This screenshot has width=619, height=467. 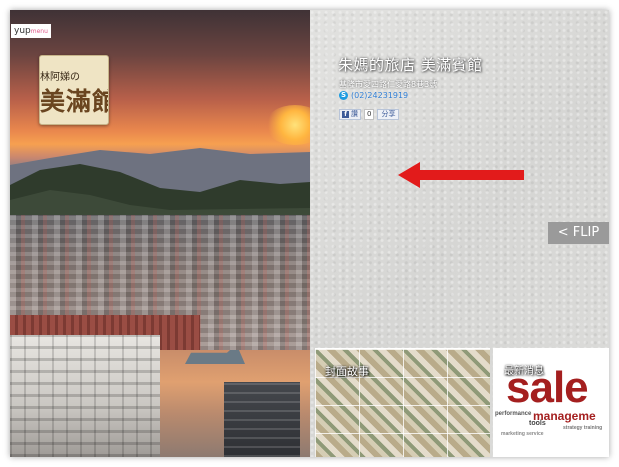 What do you see at coordinates (402, 402) in the screenshot?
I see `thumbnail-cover-story: 封面故事` at bounding box center [402, 402].